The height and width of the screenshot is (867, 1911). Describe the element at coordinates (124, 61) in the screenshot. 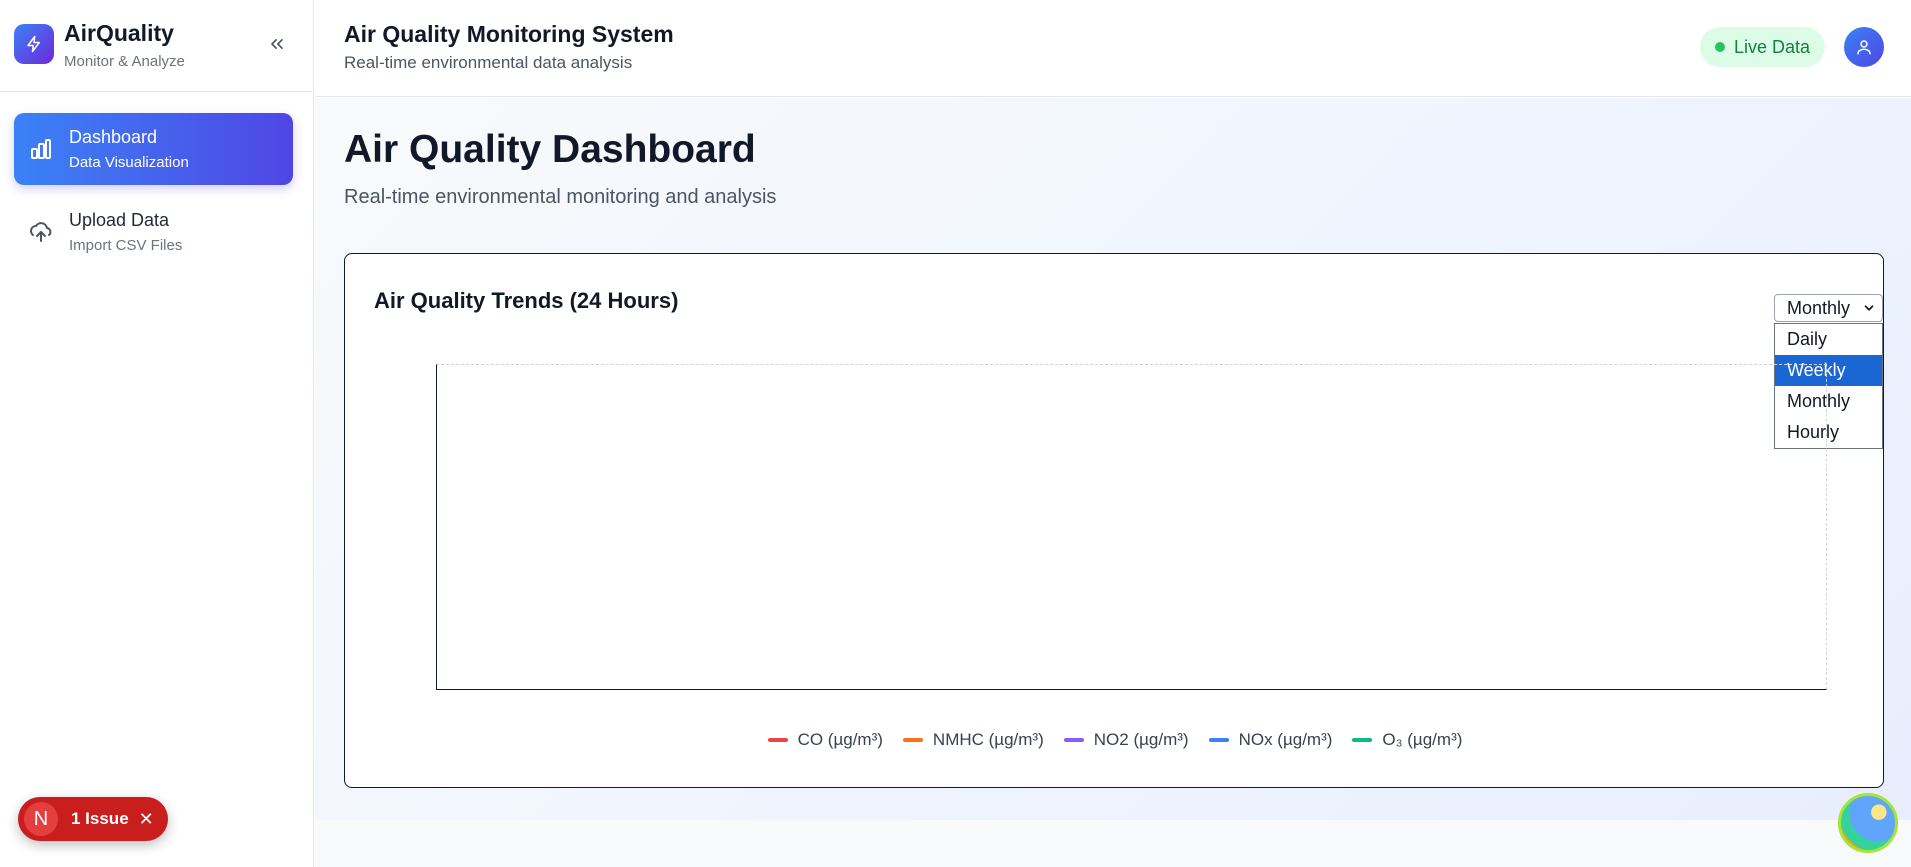

I see `brand-subtitle: Monitor & Analyze` at that location.